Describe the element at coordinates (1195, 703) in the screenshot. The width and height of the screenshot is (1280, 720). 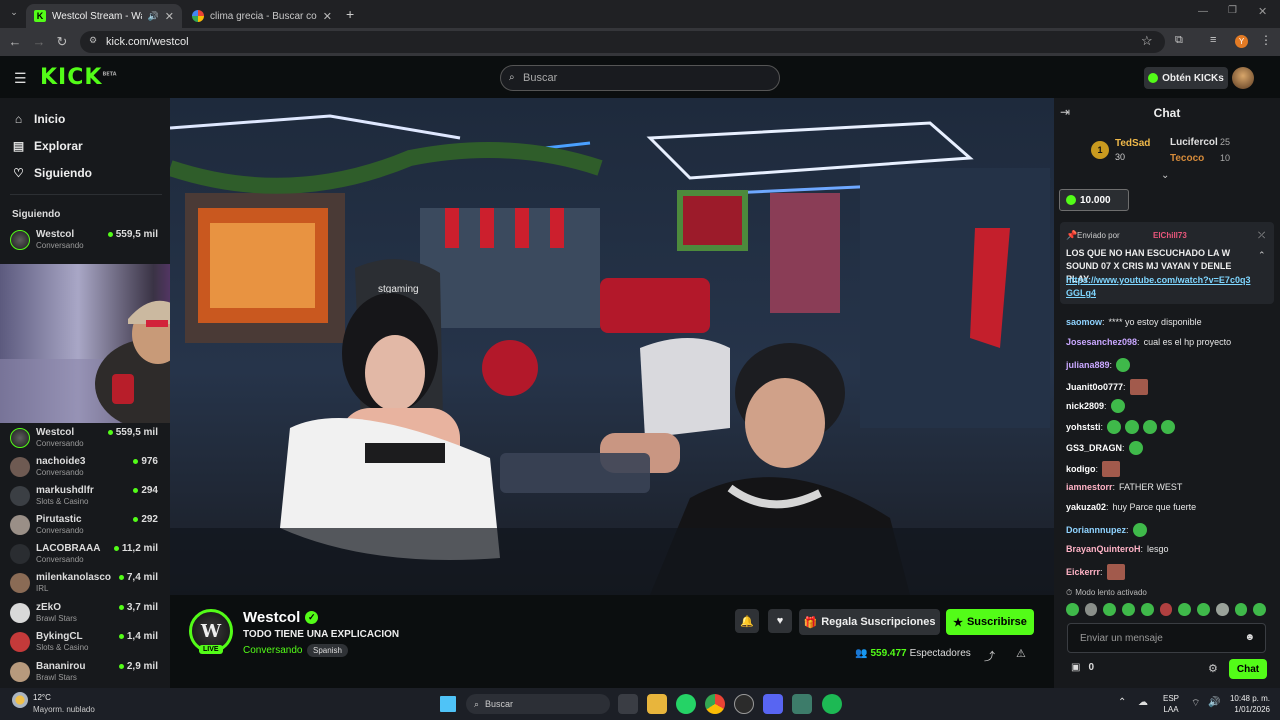
I see `wifi-icon: ⌔` at that location.